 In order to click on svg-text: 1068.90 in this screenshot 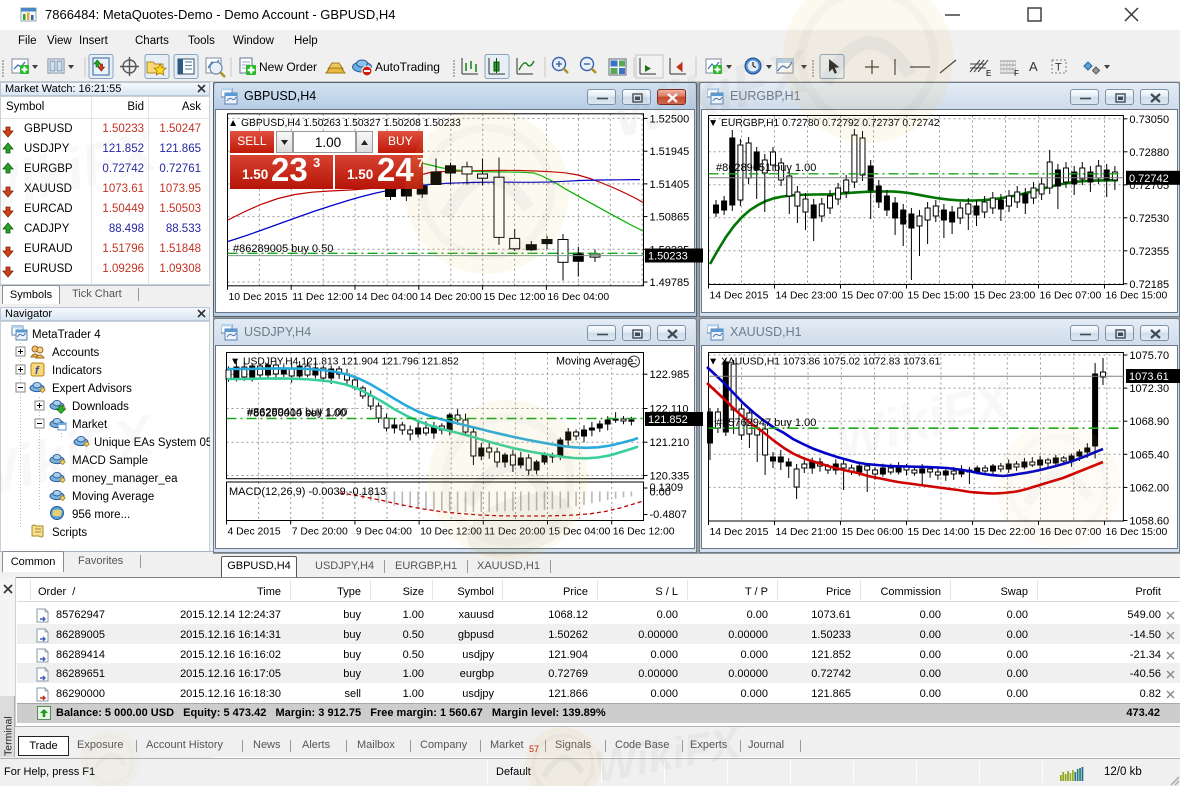, I will do `click(1149, 422)`.